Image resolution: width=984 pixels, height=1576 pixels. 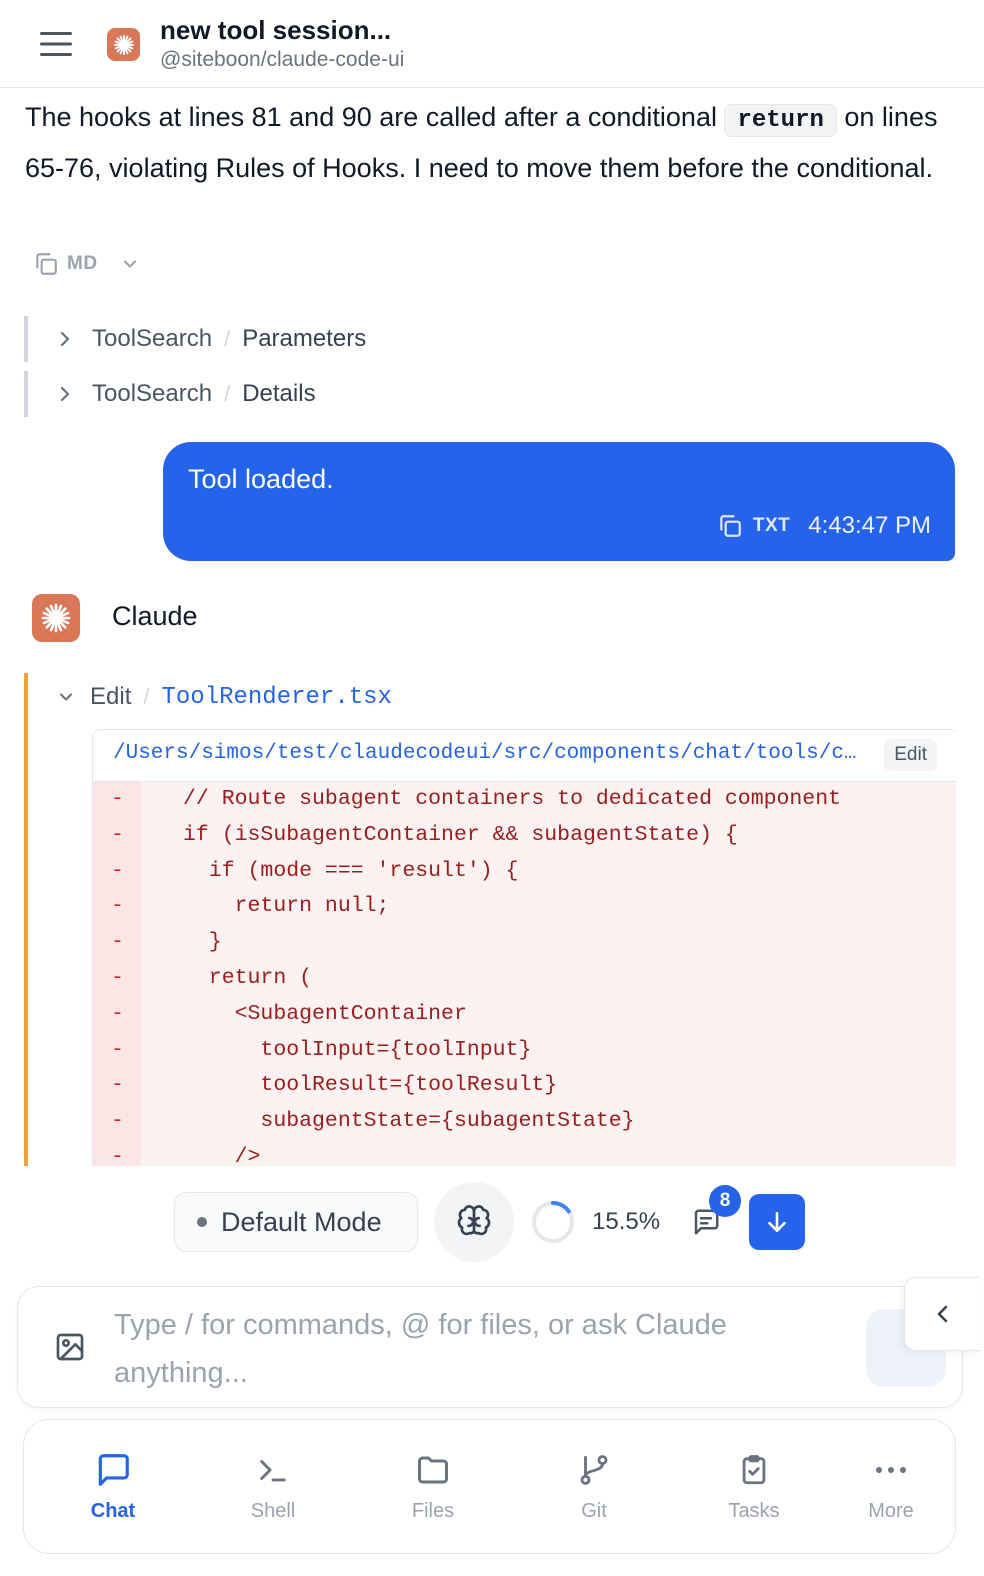 What do you see at coordinates (754, 1511) in the screenshot?
I see `nav-label: Tasks` at bounding box center [754, 1511].